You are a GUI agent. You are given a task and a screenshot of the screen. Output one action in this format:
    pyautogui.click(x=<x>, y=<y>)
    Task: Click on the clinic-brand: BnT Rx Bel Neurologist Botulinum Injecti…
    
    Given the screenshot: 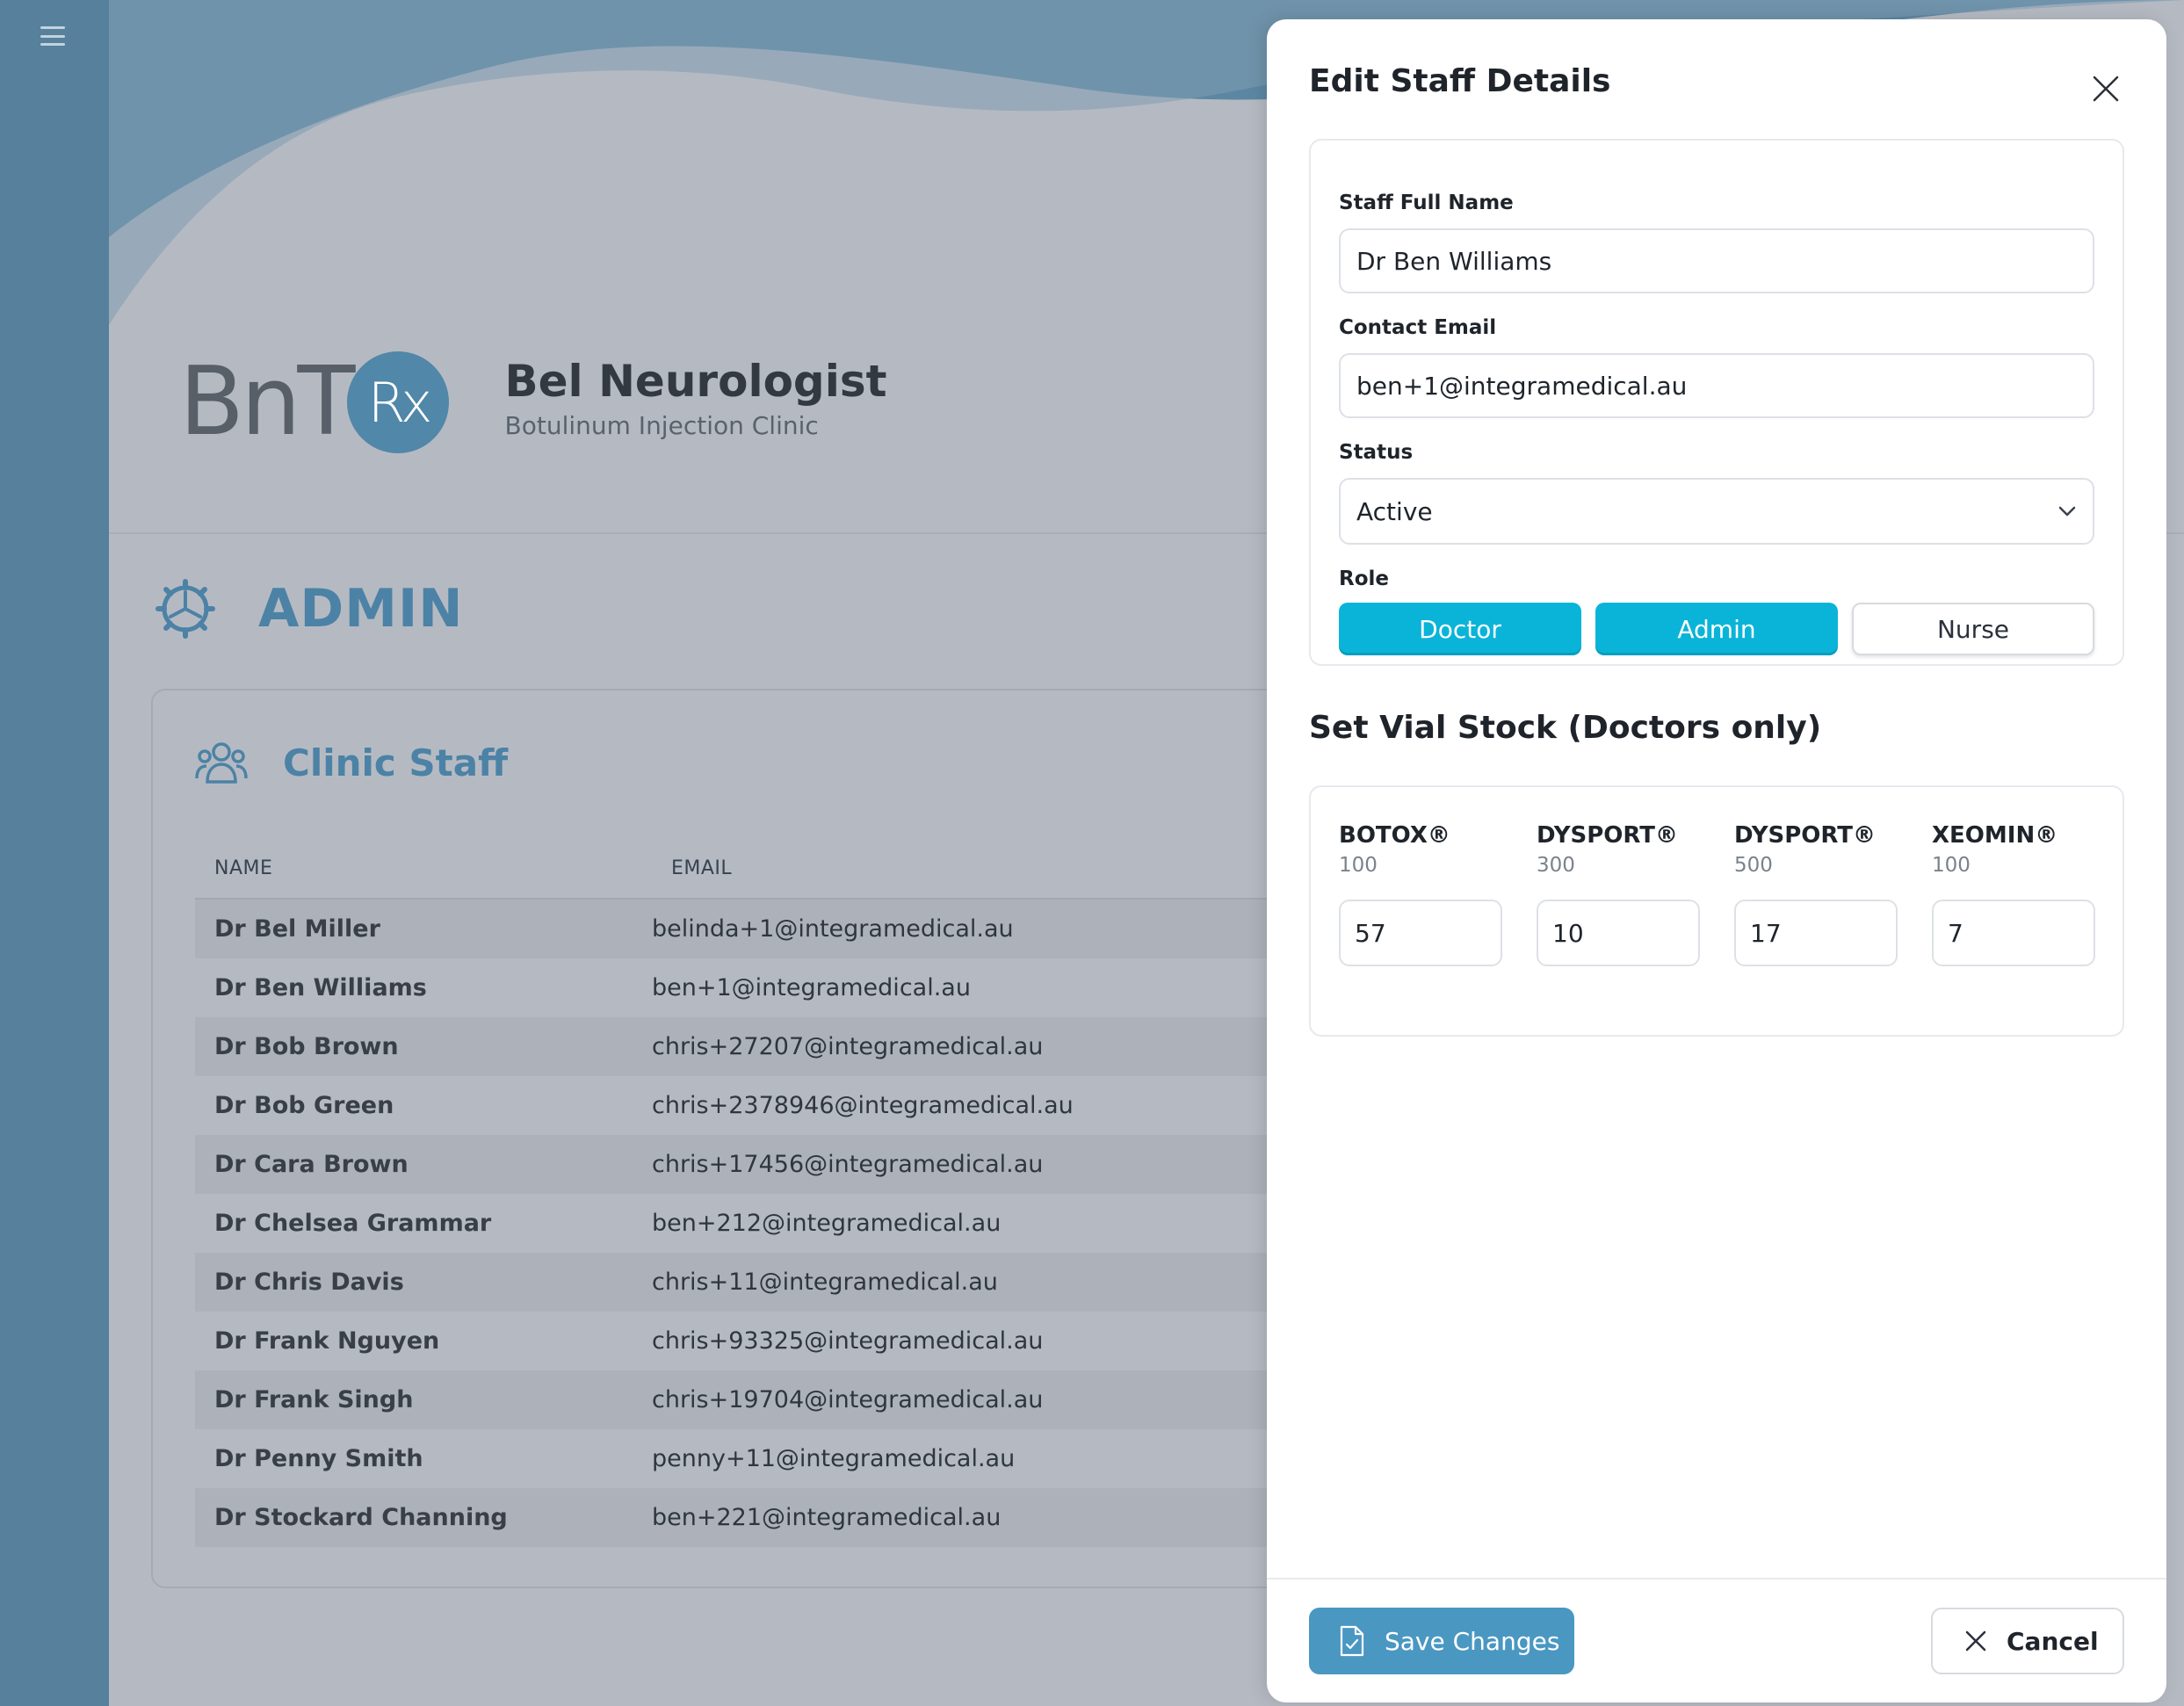 What is the action you would take?
    pyautogui.click(x=533, y=402)
    